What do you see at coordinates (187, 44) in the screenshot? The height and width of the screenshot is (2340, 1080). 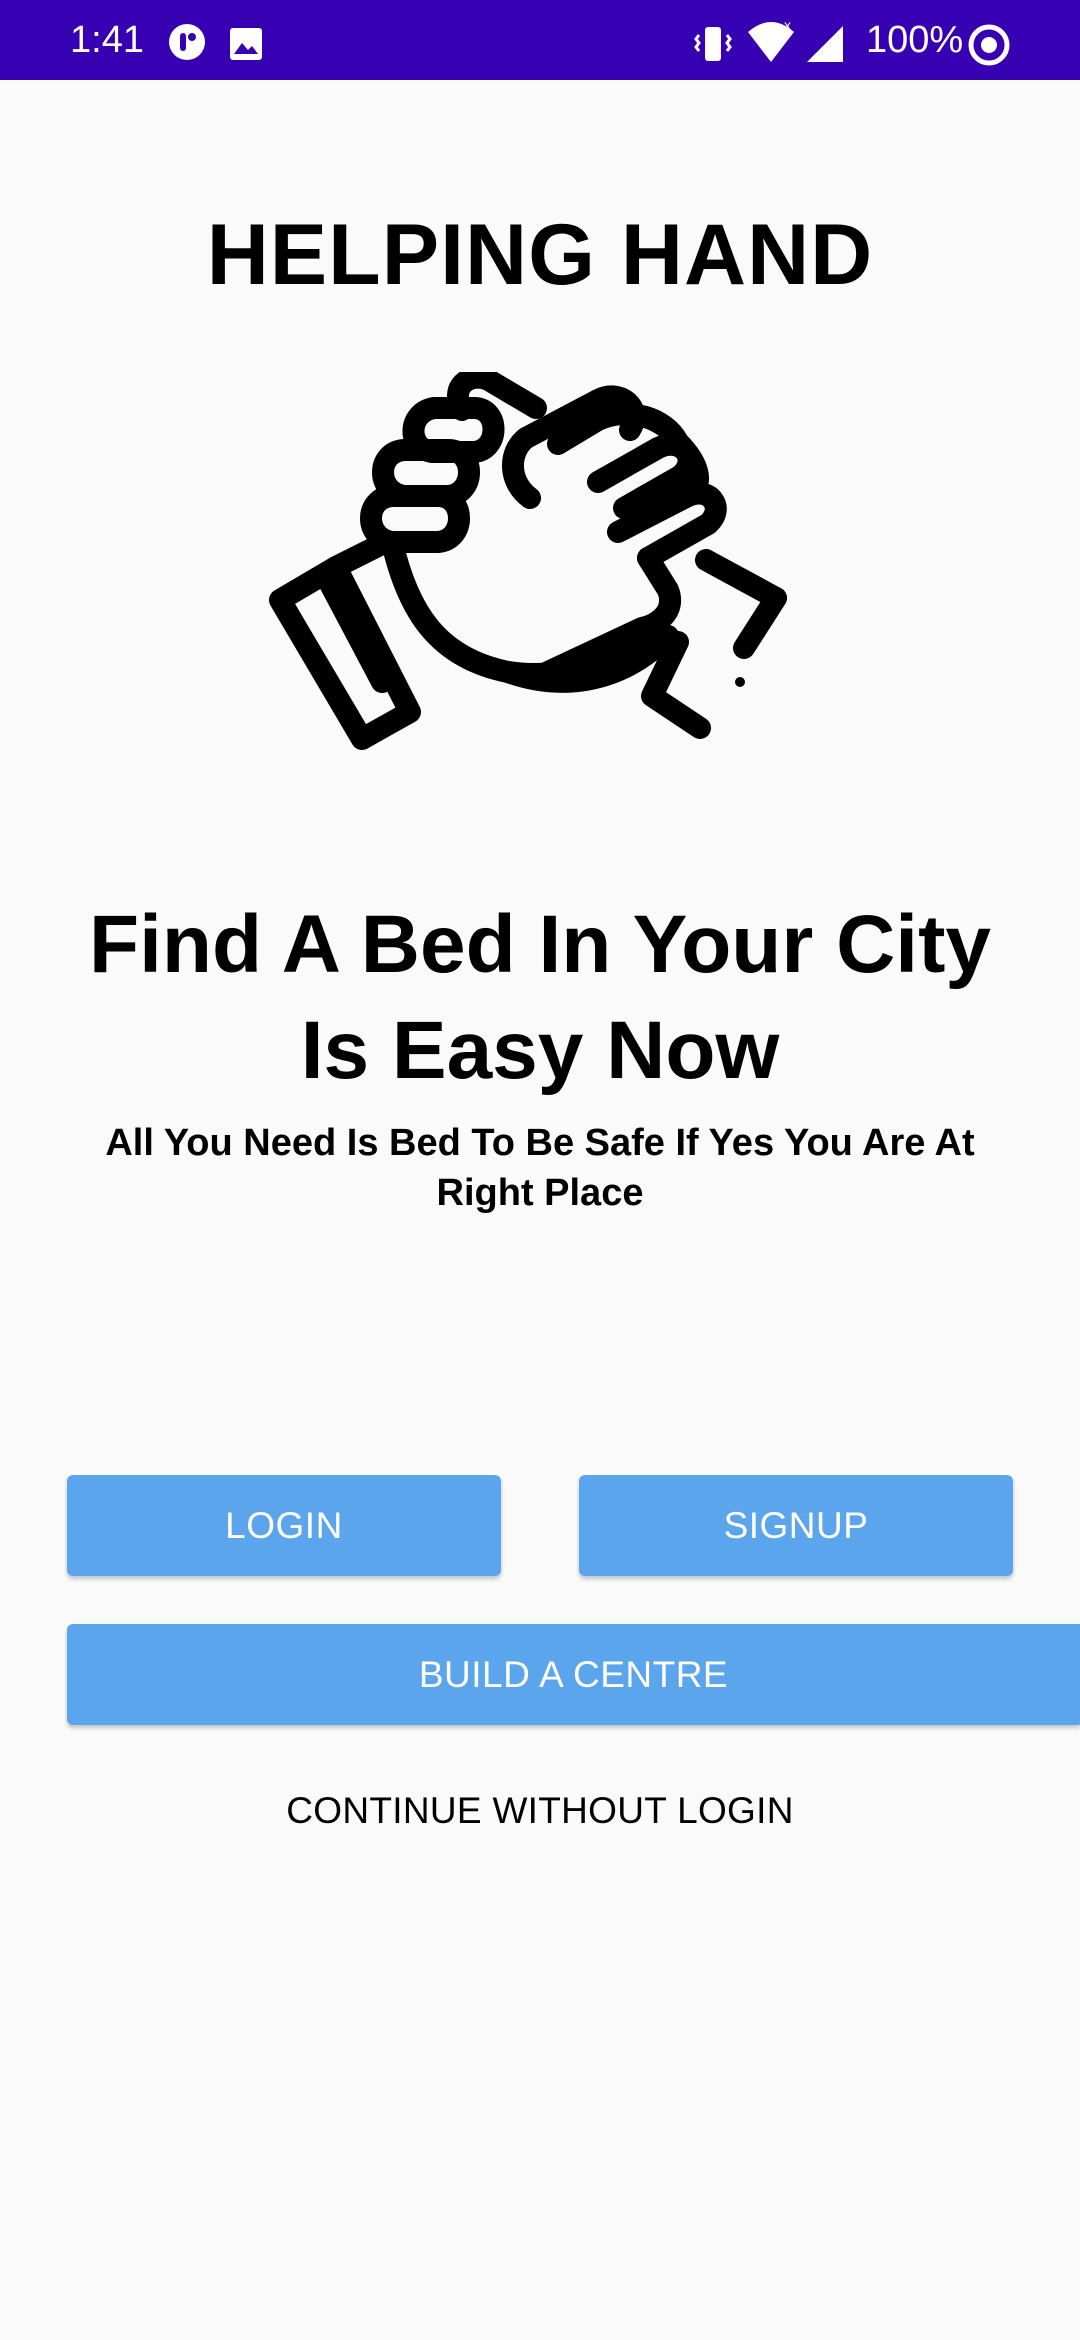 I see `notification-app-icon` at bounding box center [187, 44].